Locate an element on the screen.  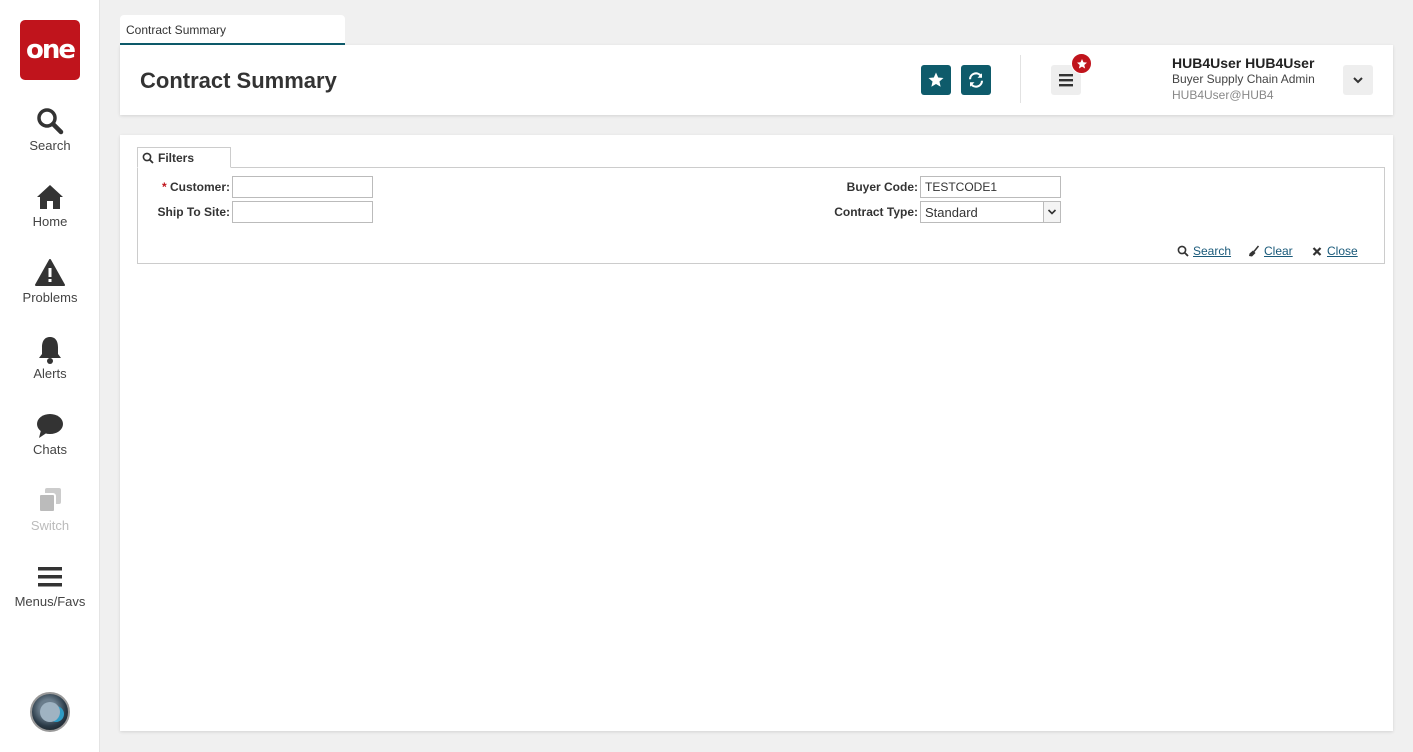
clear-link: Clear is located at coordinates (1270, 251).